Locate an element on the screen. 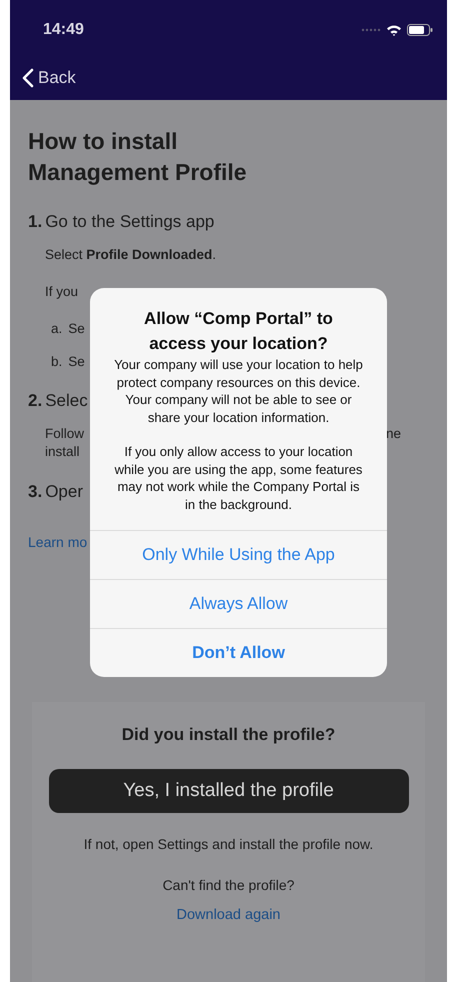  step-number: 1. is located at coordinates (35, 222).